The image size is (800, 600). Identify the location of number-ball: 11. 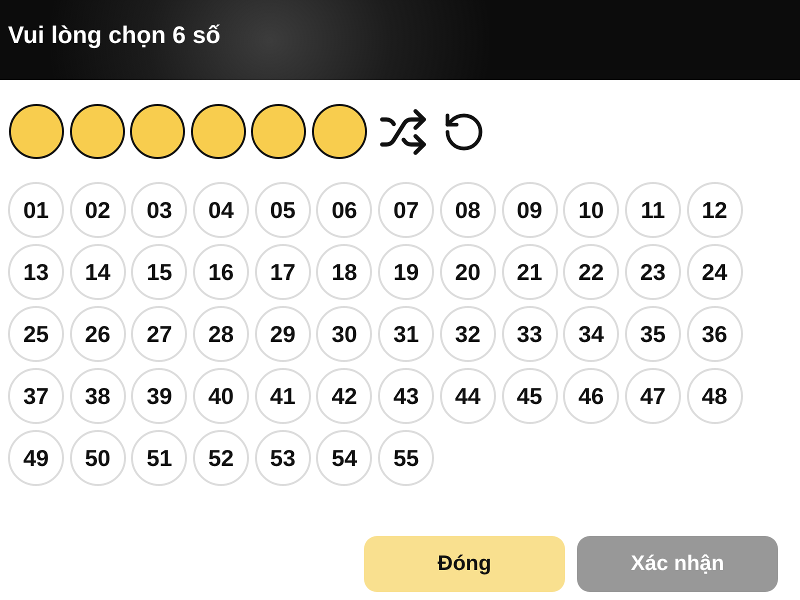
(652, 210).